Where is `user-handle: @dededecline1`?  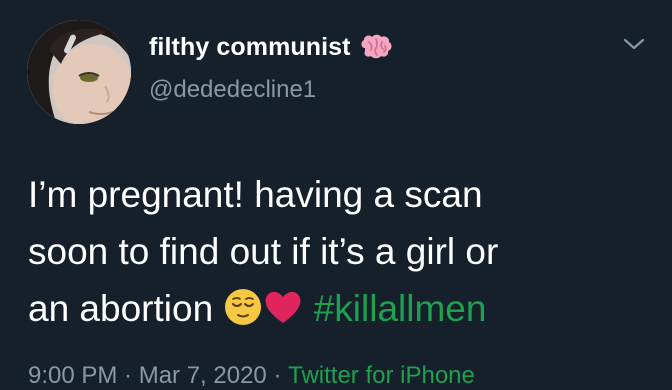 user-handle: @dededecline1 is located at coordinates (232, 90).